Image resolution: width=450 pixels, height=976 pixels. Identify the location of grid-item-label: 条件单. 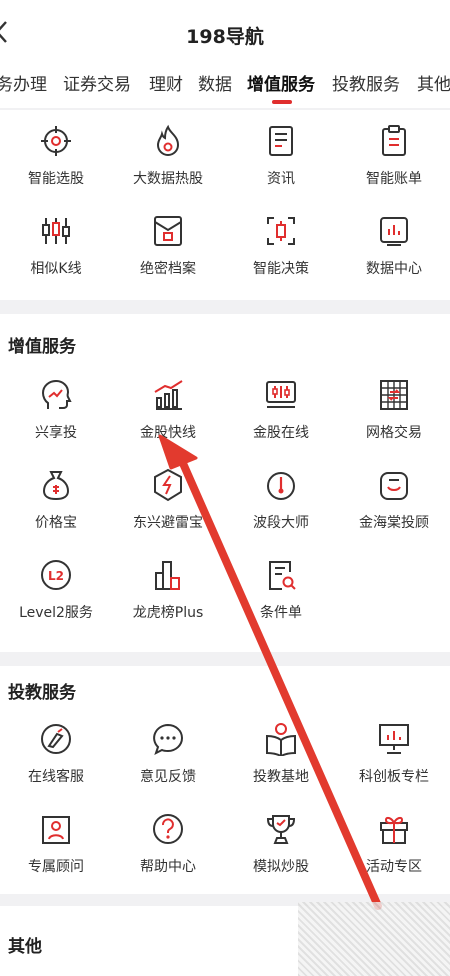
(281, 613).